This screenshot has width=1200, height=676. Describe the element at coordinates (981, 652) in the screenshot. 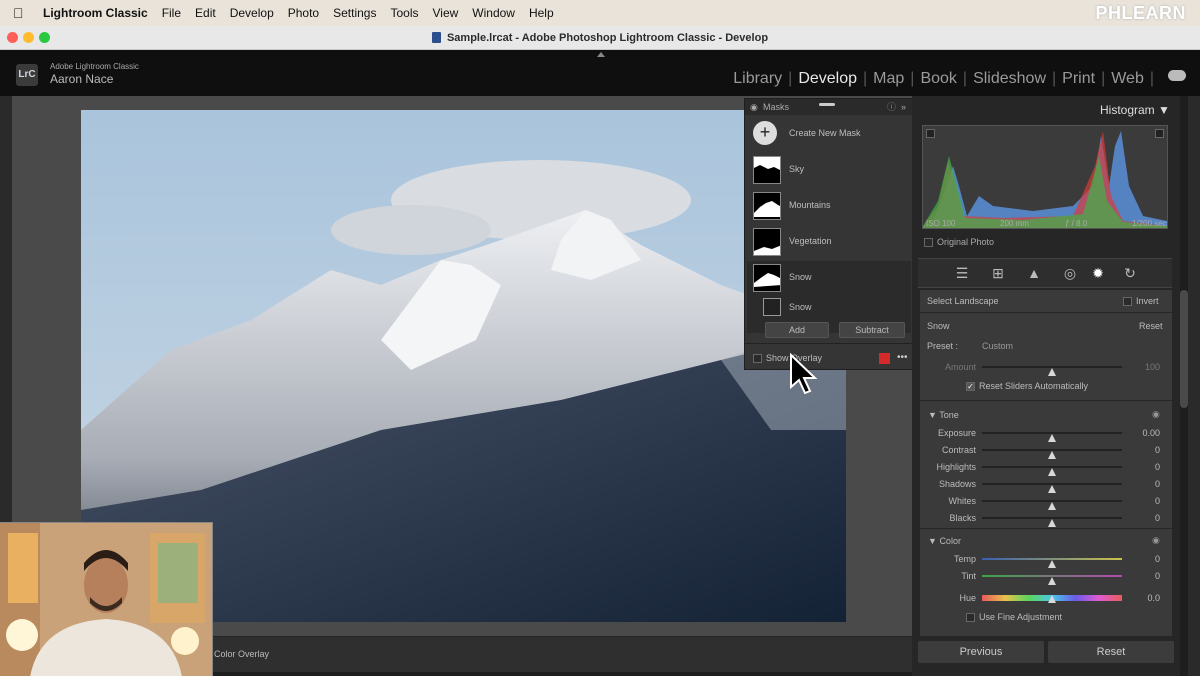

I see `previous-button: Previous` at that location.